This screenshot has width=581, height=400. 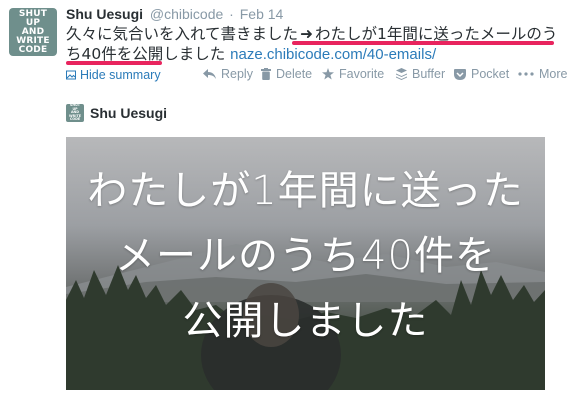 I want to click on author-name: Shu Uesugi, so click(x=104, y=14).